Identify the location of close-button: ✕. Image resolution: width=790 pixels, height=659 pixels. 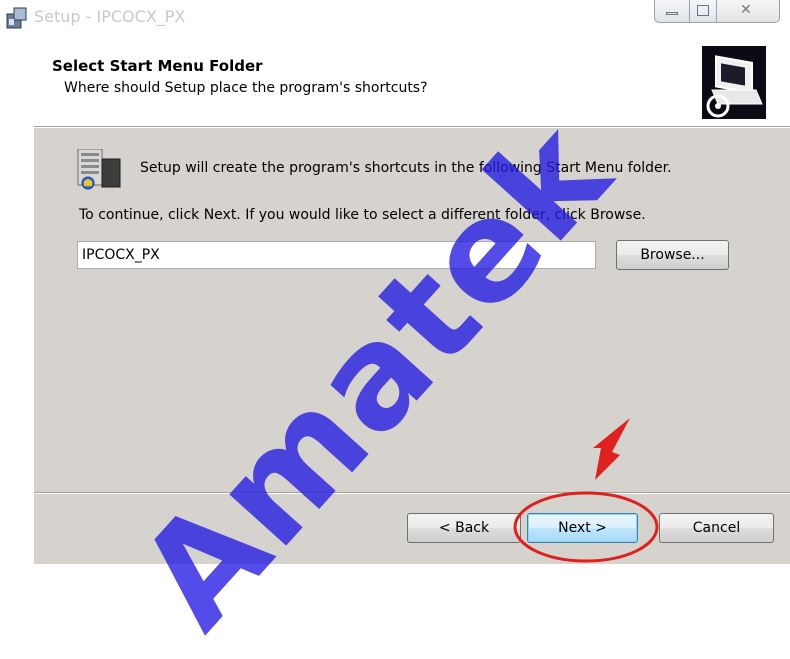
(748, 11).